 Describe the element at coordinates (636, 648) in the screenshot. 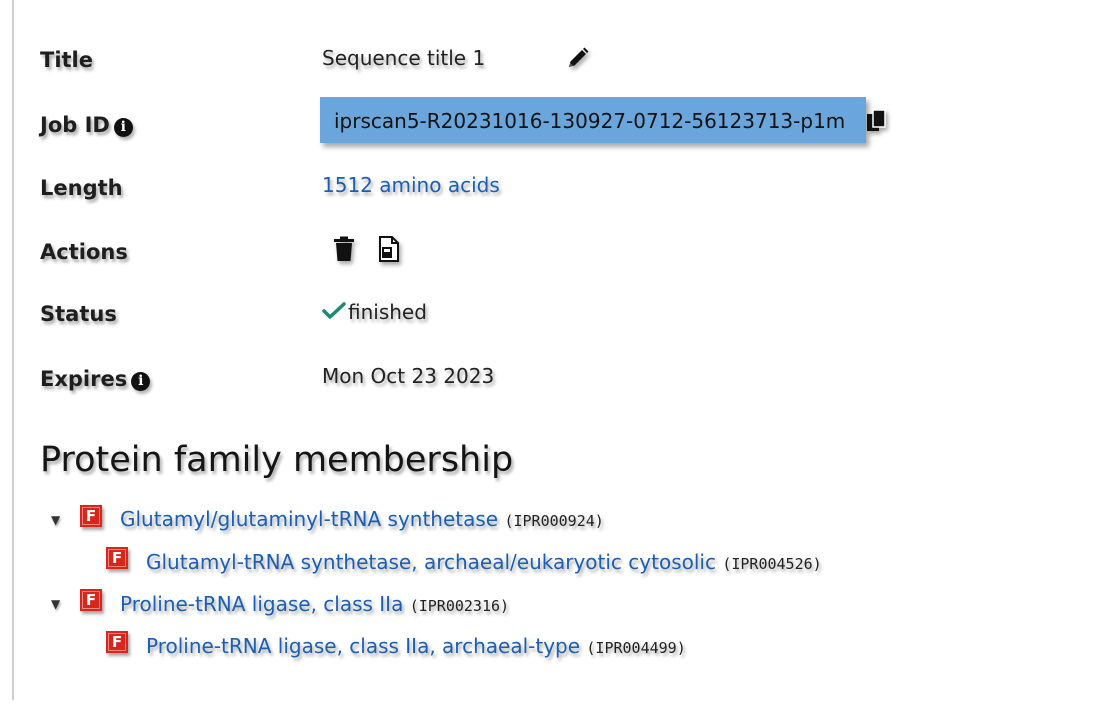

I see `family-accession: (IPR004499)` at that location.